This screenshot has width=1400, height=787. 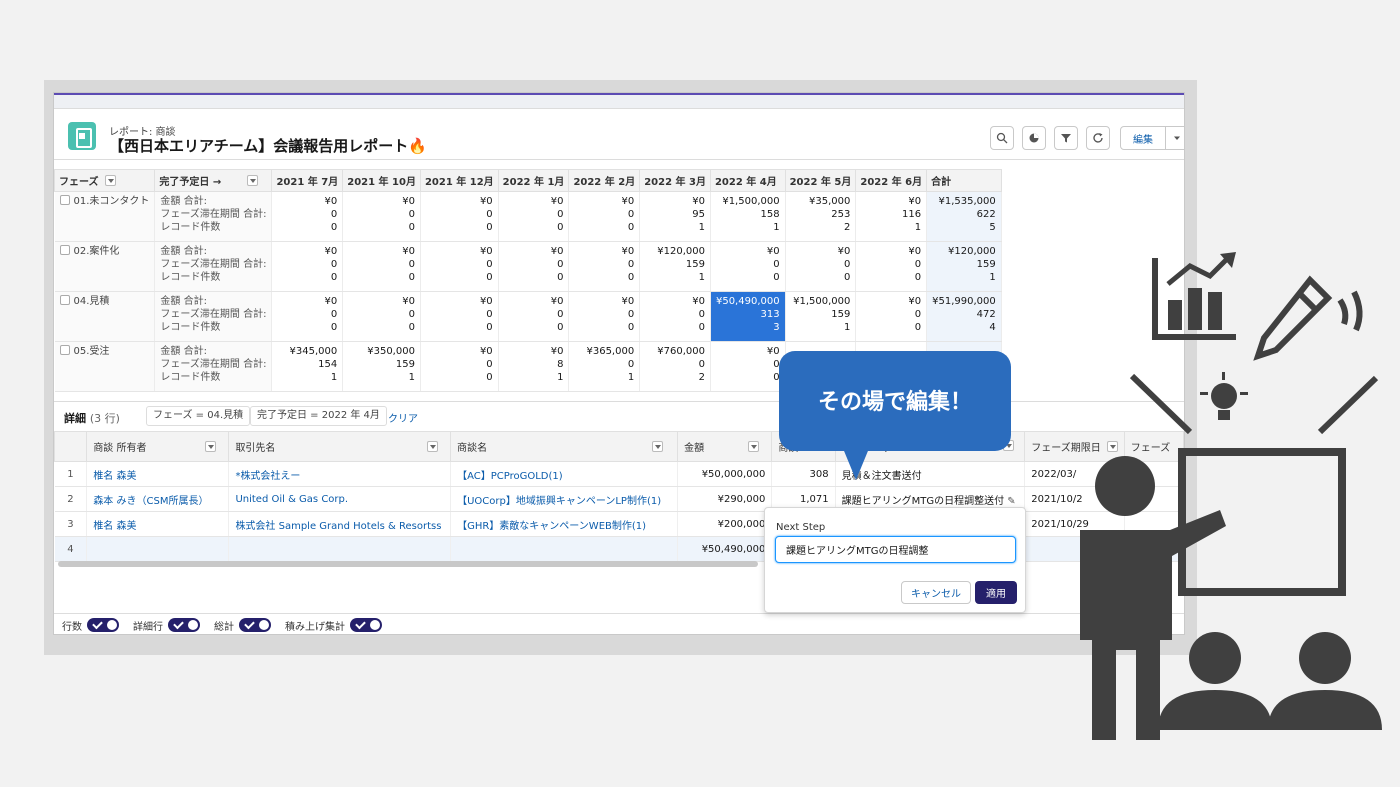 What do you see at coordinates (1002, 138) in the screenshot?
I see `search-button` at bounding box center [1002, 138].